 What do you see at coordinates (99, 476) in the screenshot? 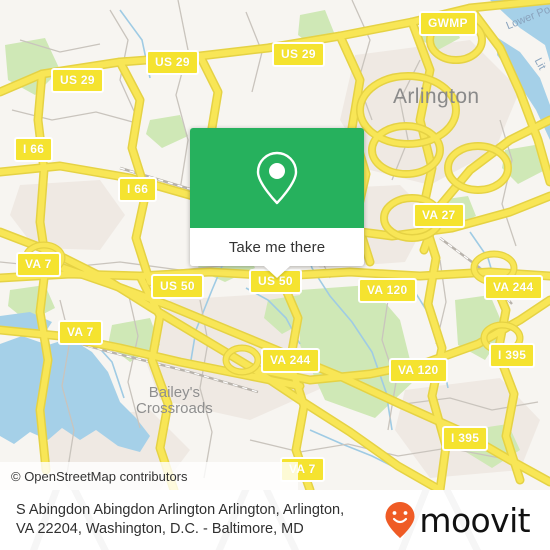
I see `attribution-text: © OpenStreetMap contributors` at bounding box center [99, 476].